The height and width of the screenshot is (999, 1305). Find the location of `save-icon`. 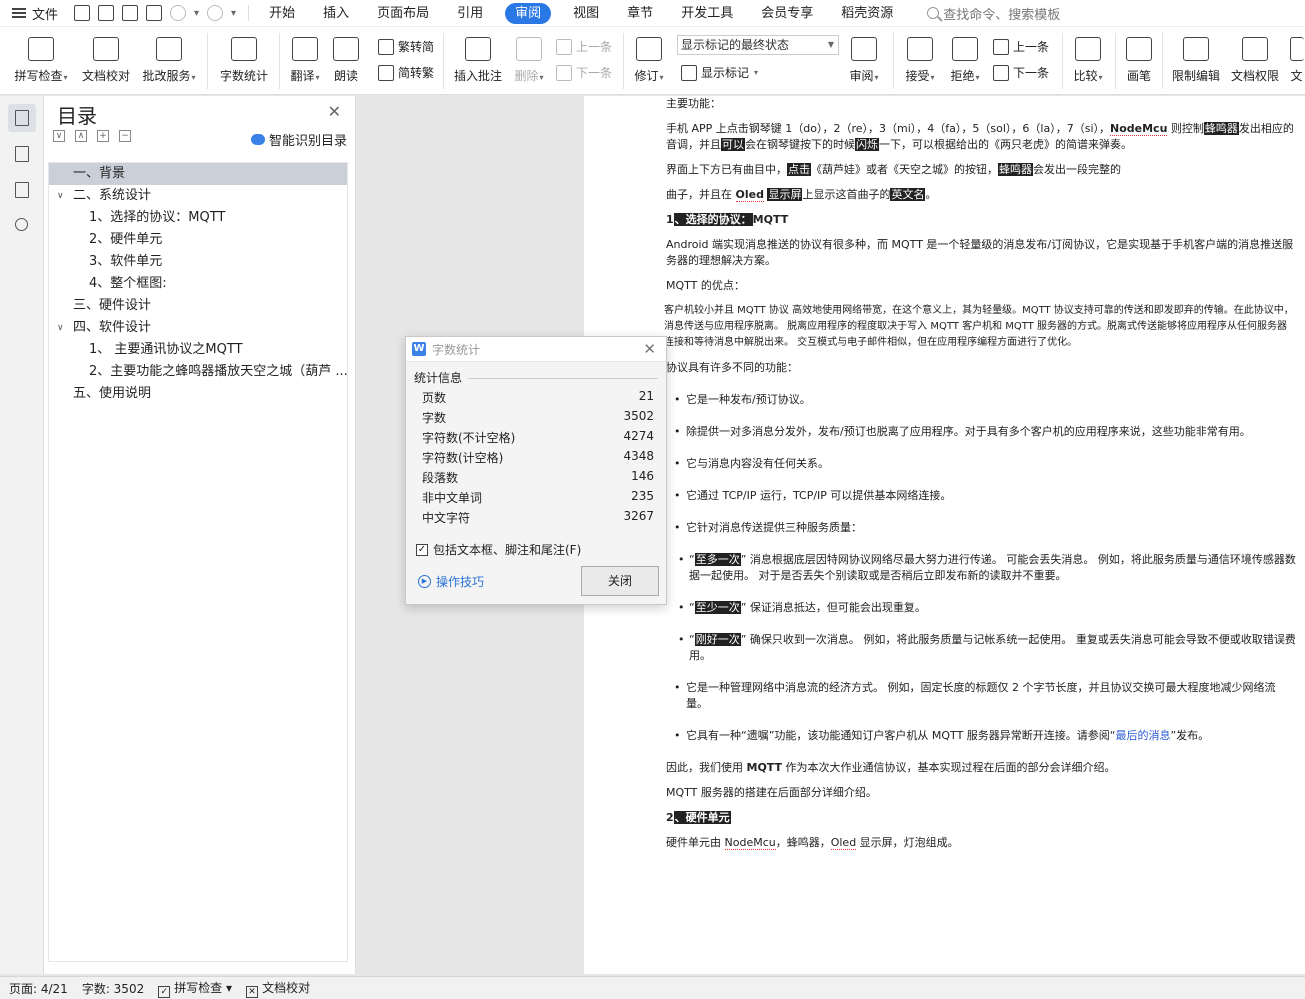

save-icon is located at coordinates (82, 13).